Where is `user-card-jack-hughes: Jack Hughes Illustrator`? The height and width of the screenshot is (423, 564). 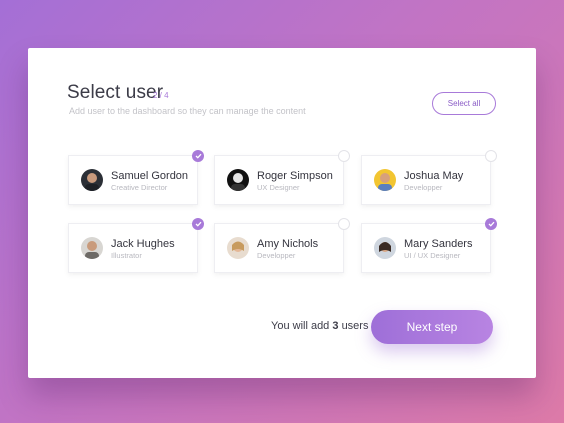 user-card-jack-hughes: Jack Hughes Illustrator is located at coordinates (136, 245).